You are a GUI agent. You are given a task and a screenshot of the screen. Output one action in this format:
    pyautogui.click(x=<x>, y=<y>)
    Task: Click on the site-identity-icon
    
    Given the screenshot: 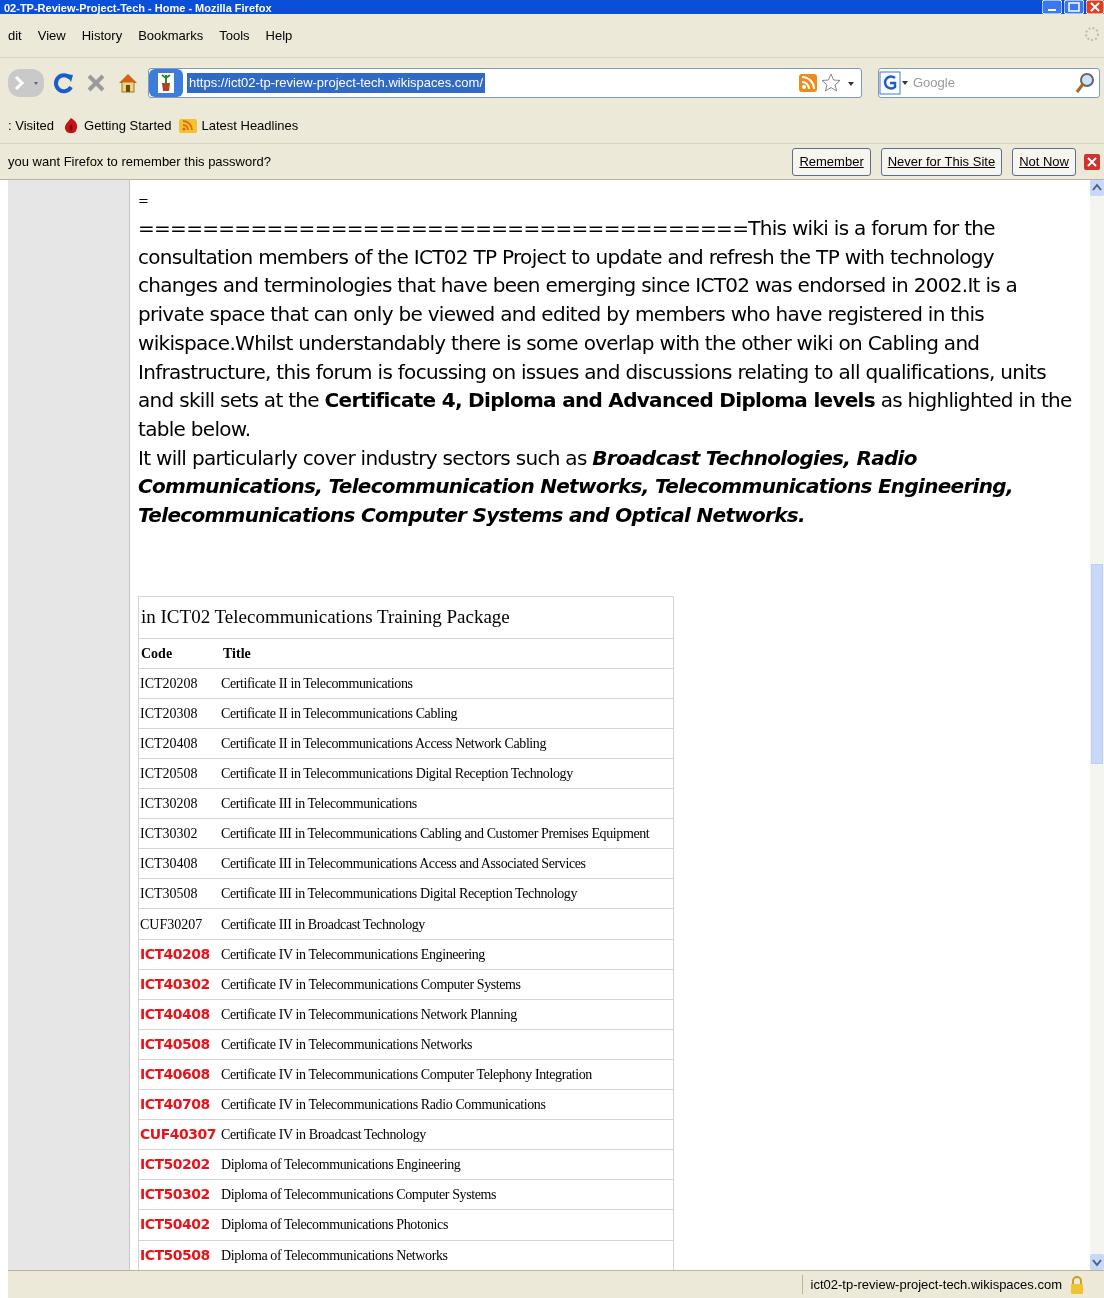 What is the action you would take?
    pyautogui.click(x=166, y=83)
    